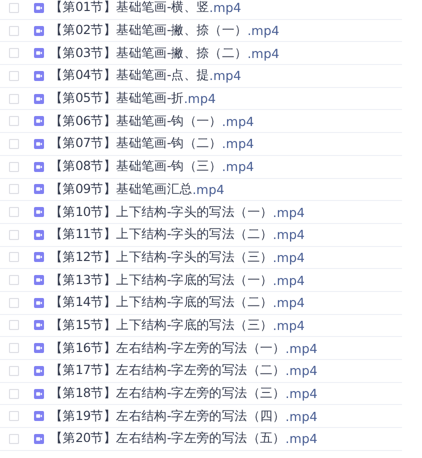 This screenshot has width=422, height=458. I want to click on file-name: 【第12节】上下结构-字头的写法（三）, so click(161, 257).